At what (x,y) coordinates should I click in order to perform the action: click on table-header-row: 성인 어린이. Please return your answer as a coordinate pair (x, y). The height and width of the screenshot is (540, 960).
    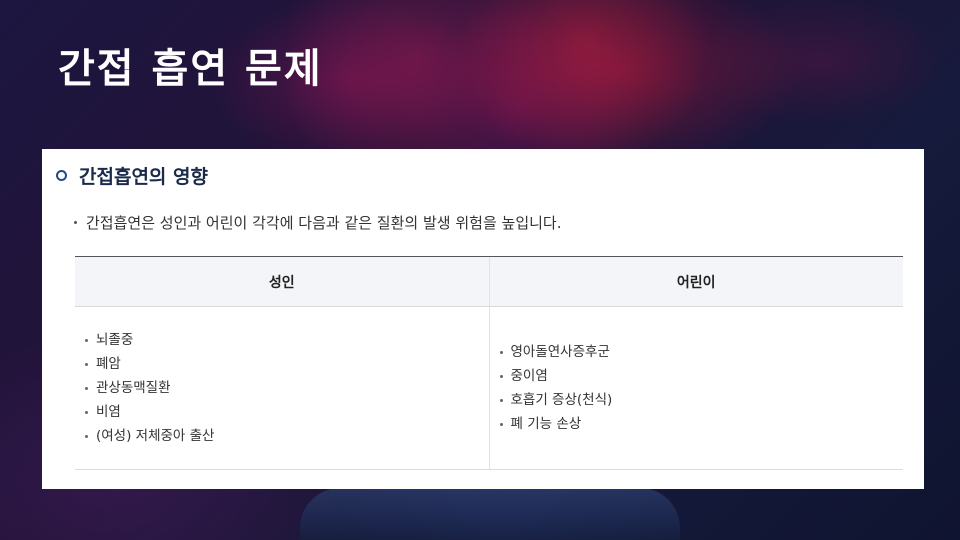
    Looking at the image, I should click on (489, 282).